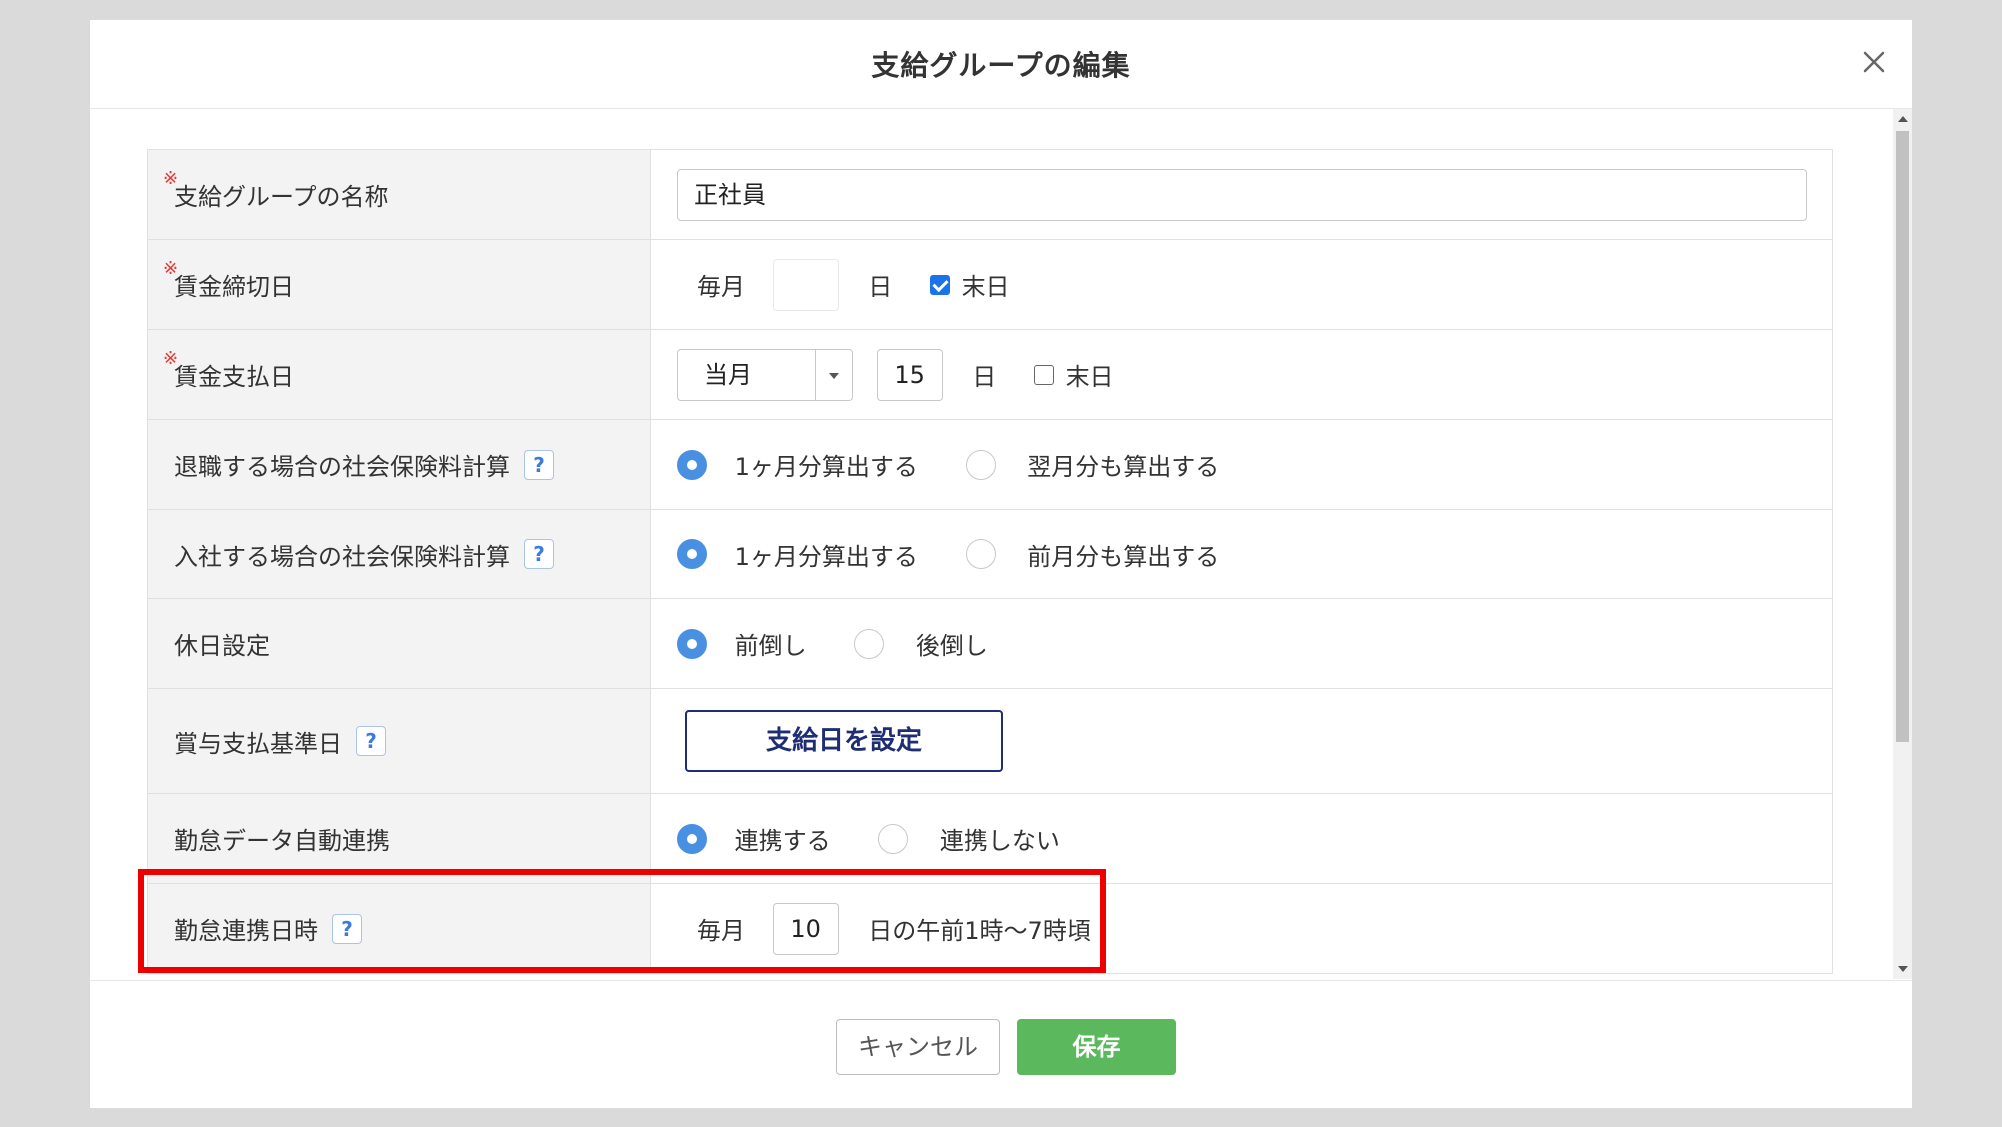 This screenshot has height=1127, width=2002. Describe the element at coordinates (980, 464) in the screenshot. I see `retire-option-2-radio` at that location.